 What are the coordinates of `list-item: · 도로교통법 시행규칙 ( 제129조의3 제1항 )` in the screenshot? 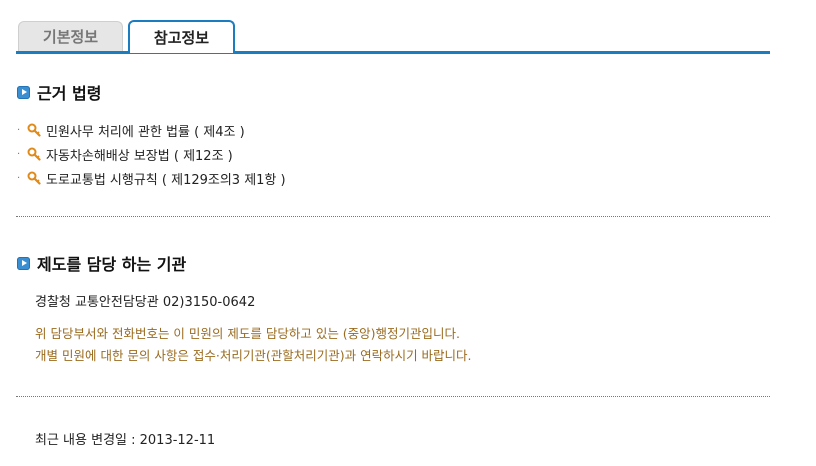 It's located at (151, 178).